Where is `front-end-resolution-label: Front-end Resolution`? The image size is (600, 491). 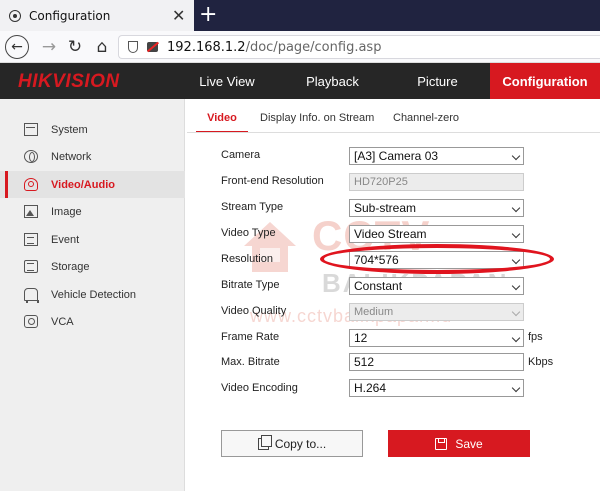
front-end-resolution-label: Front-end Resolution is located at coordinates (272, 181).